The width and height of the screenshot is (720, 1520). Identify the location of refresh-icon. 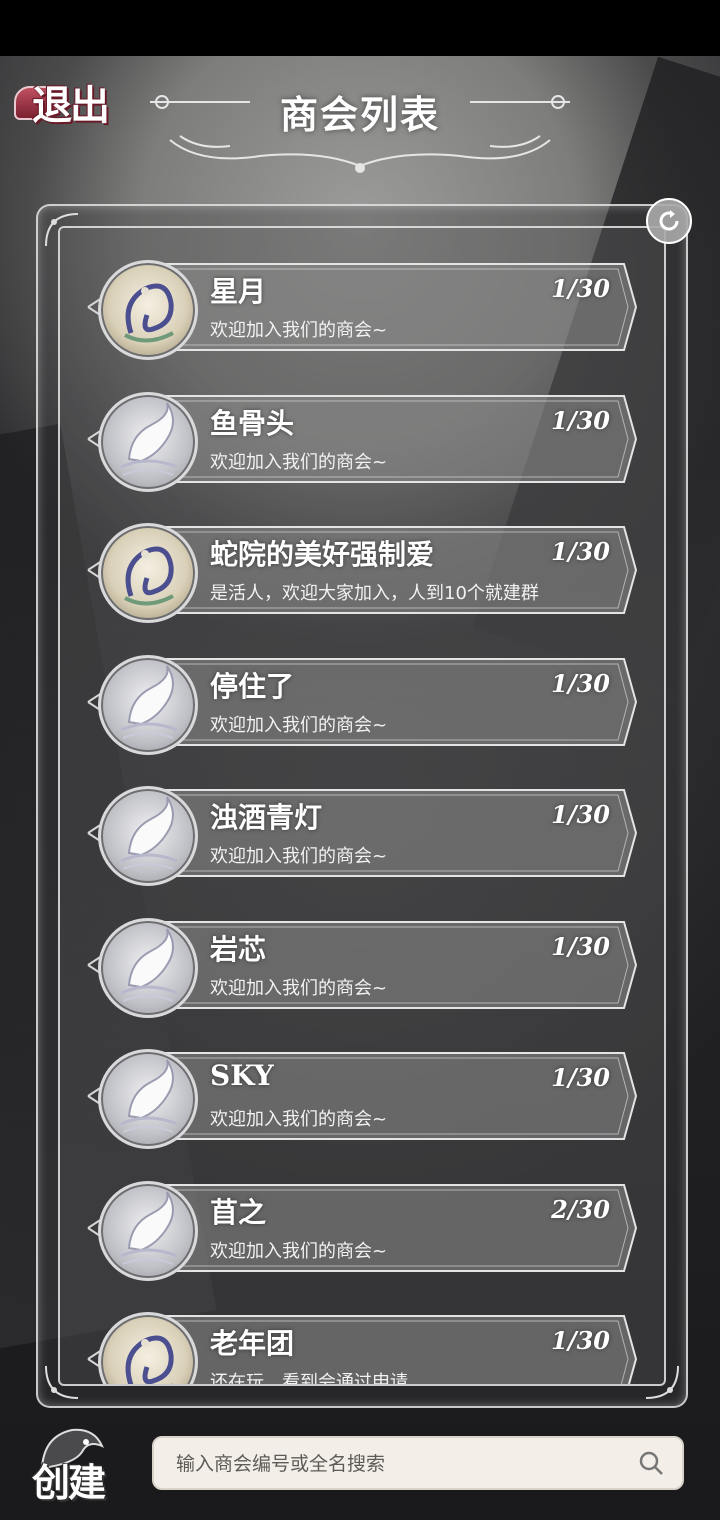
(669, 220).